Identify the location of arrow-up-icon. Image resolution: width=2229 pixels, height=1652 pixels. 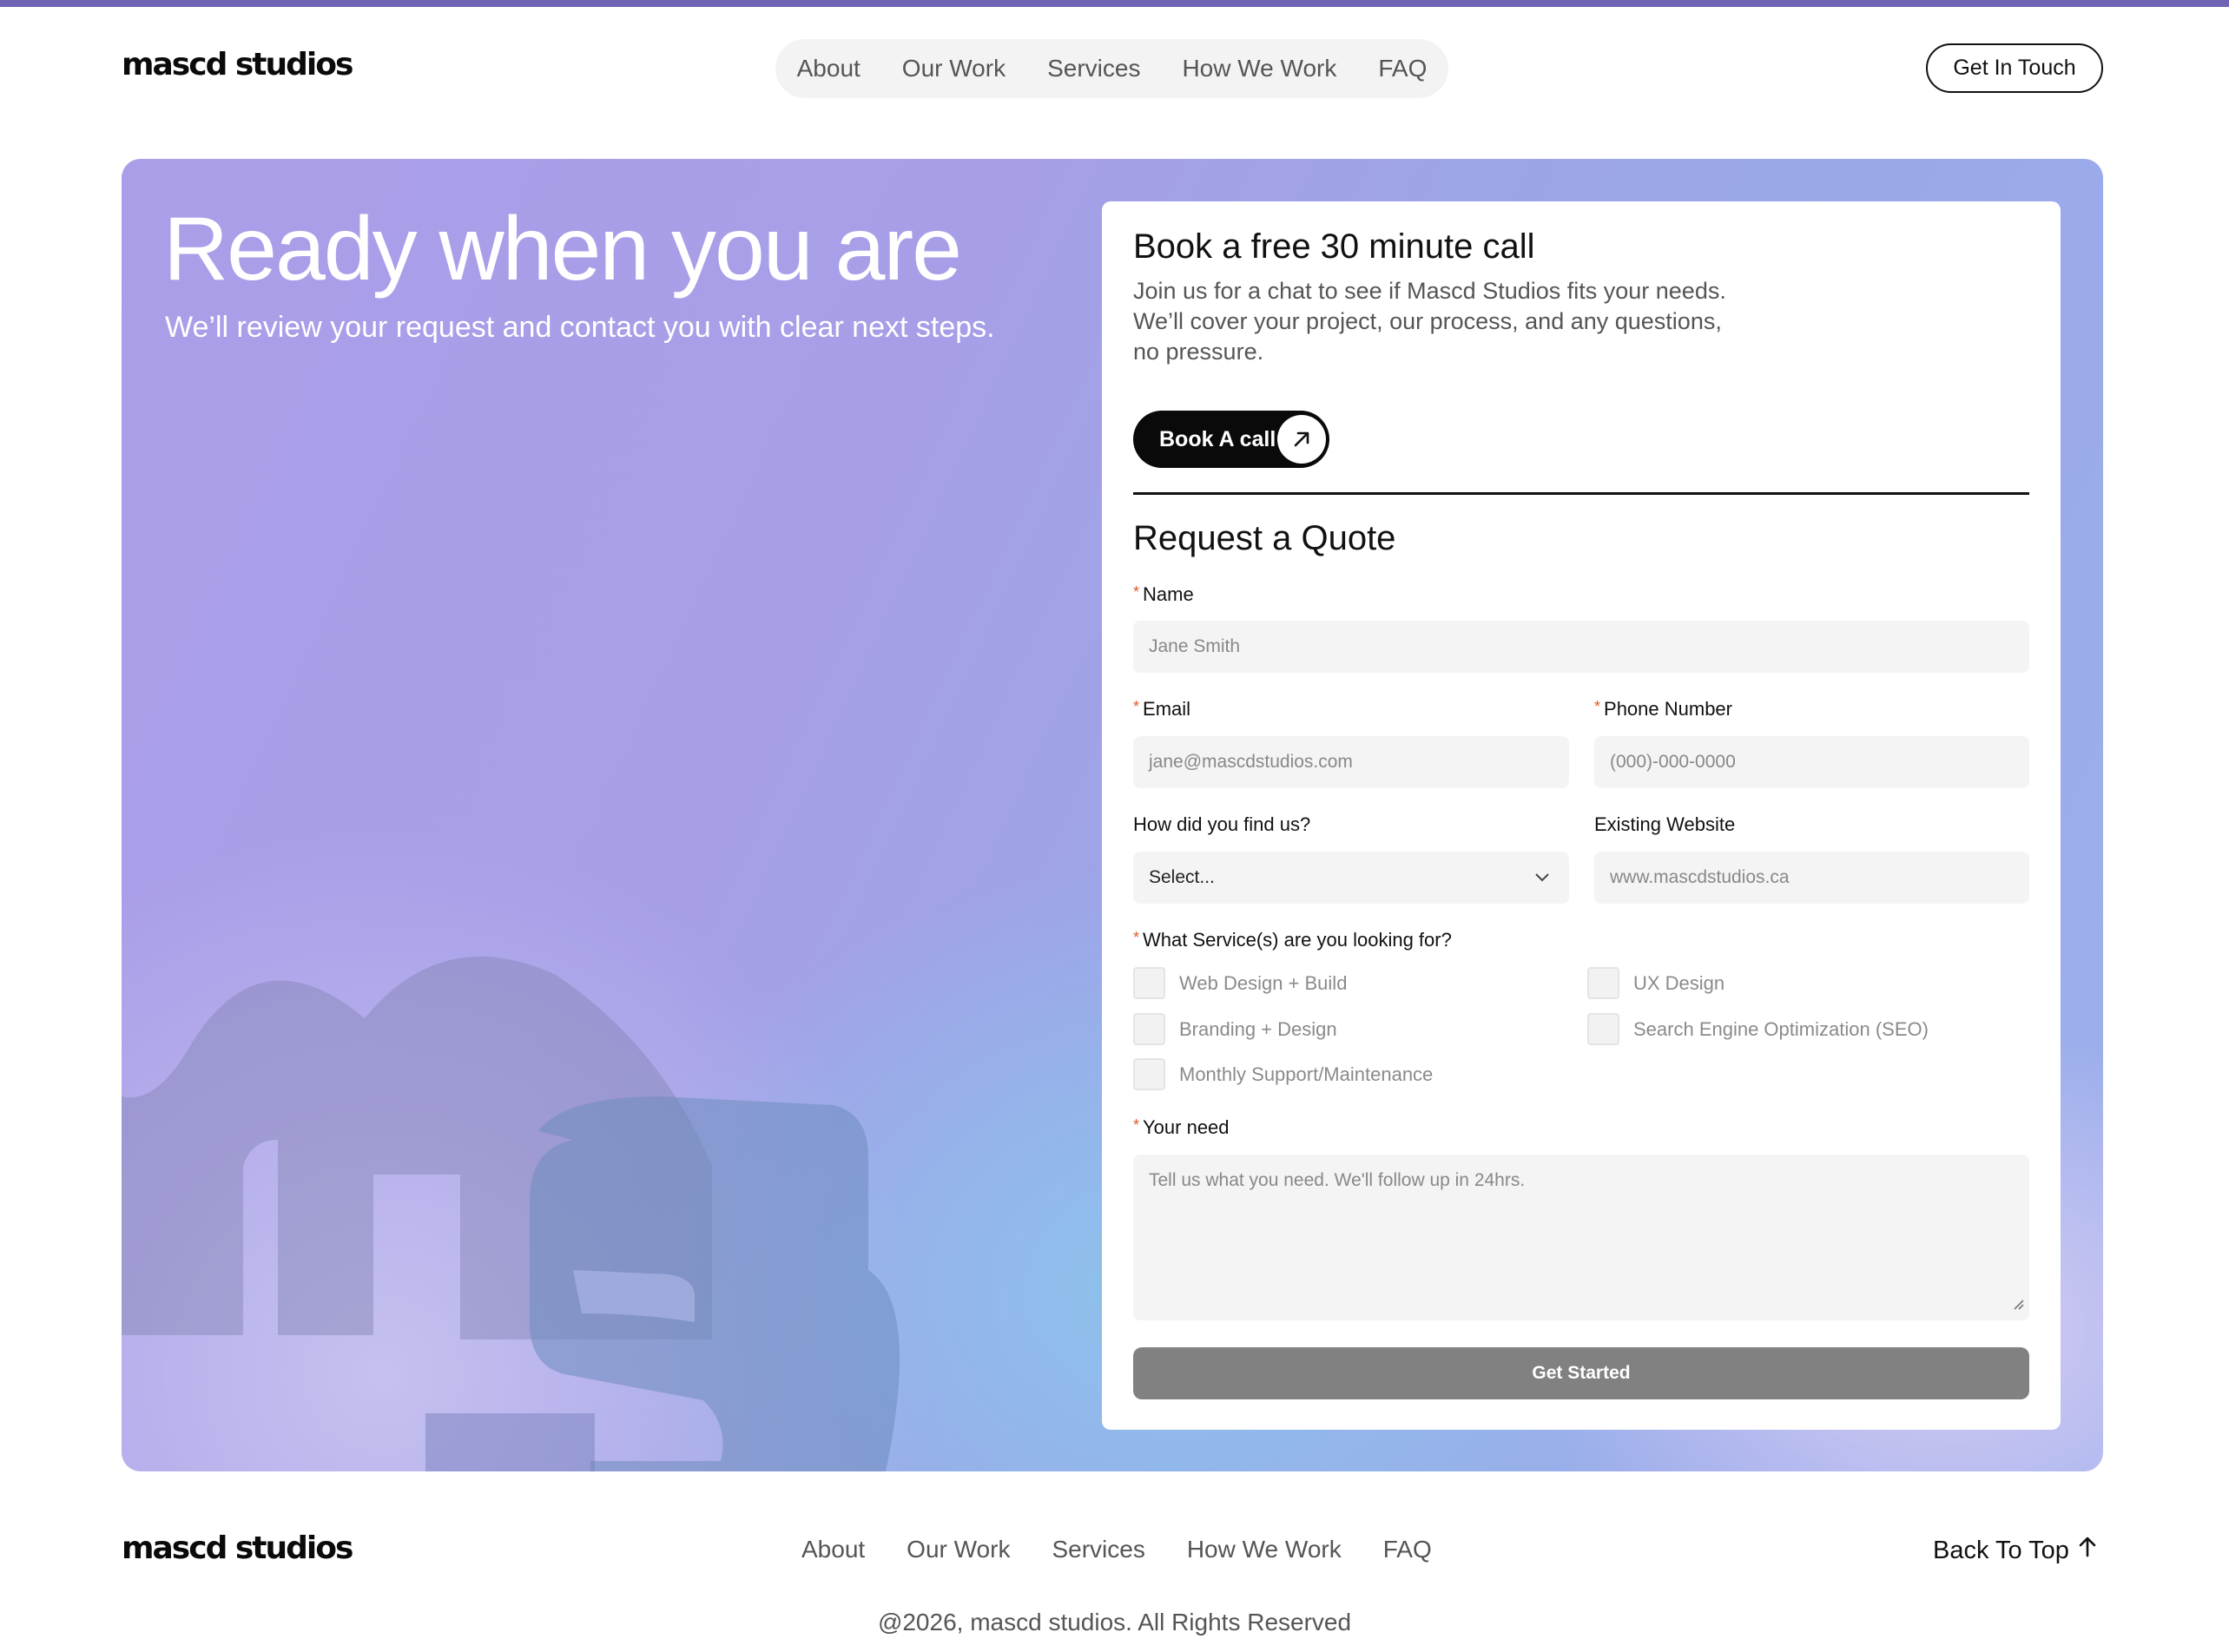
(2087, 1550).